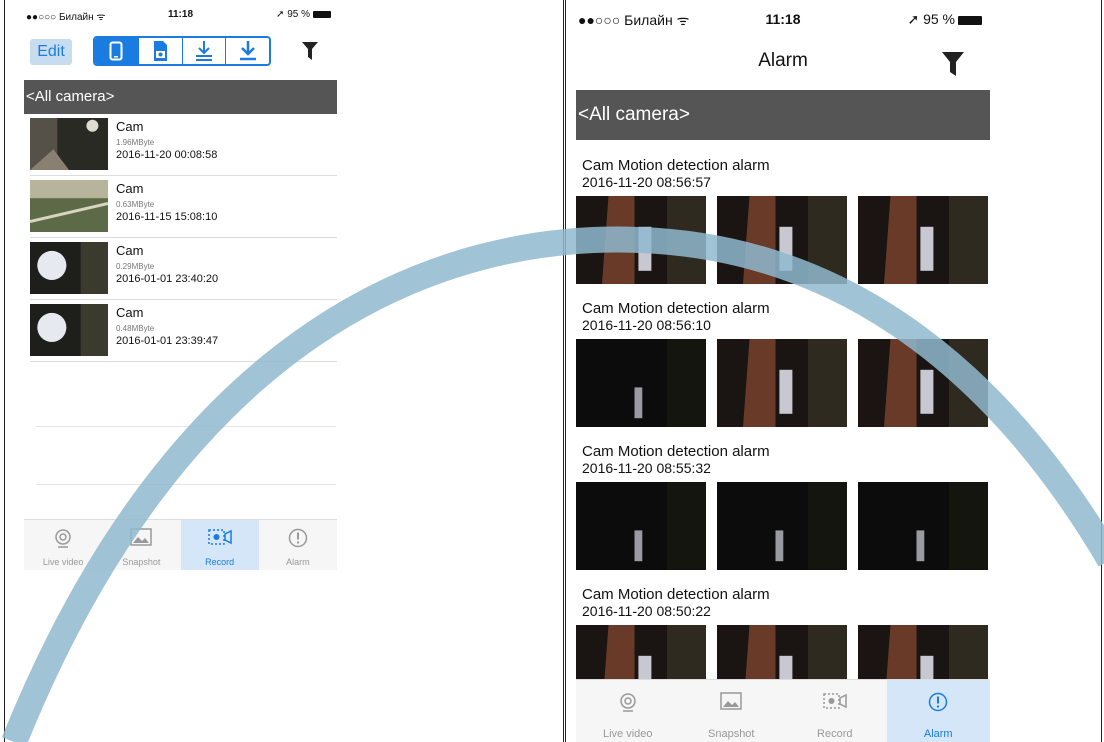  Describe the element at coordinates (167, 341) in the screenshot. I see `record-date: 2016-01-01 23:39:47` at that location.